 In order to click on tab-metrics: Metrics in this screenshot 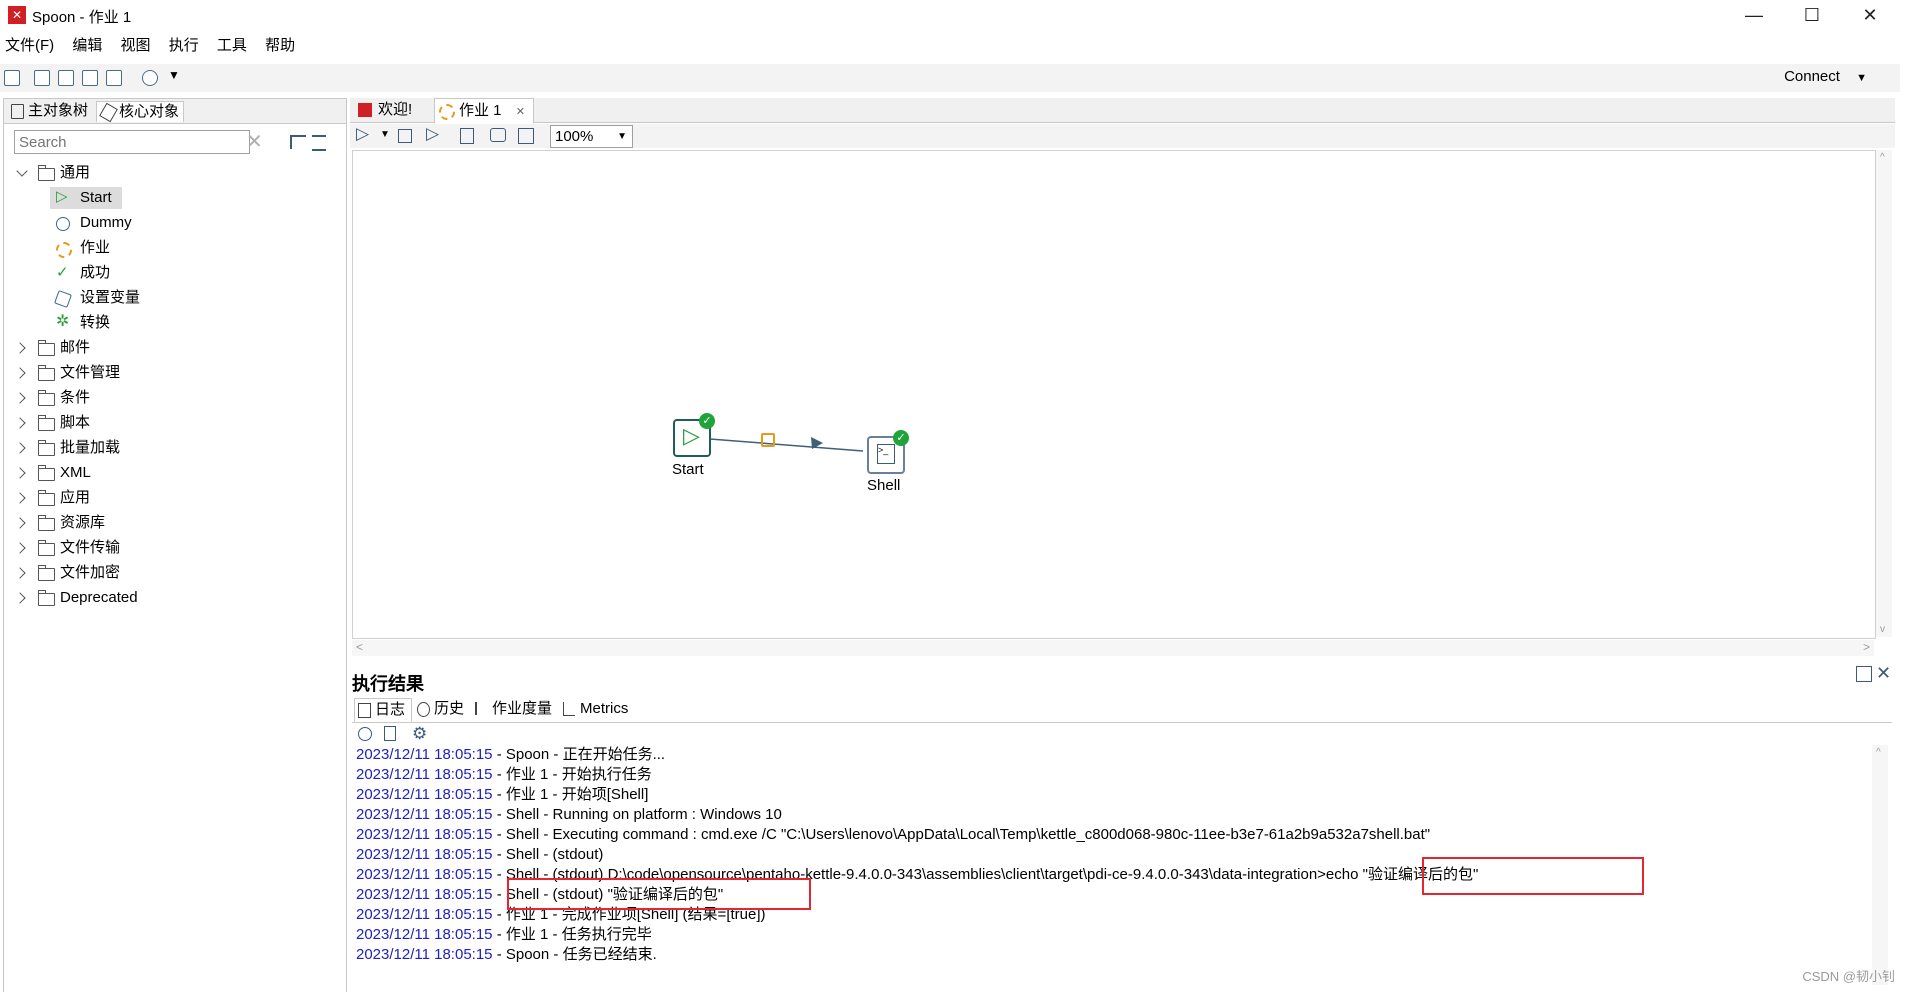, I will do `click(597, 709)`.